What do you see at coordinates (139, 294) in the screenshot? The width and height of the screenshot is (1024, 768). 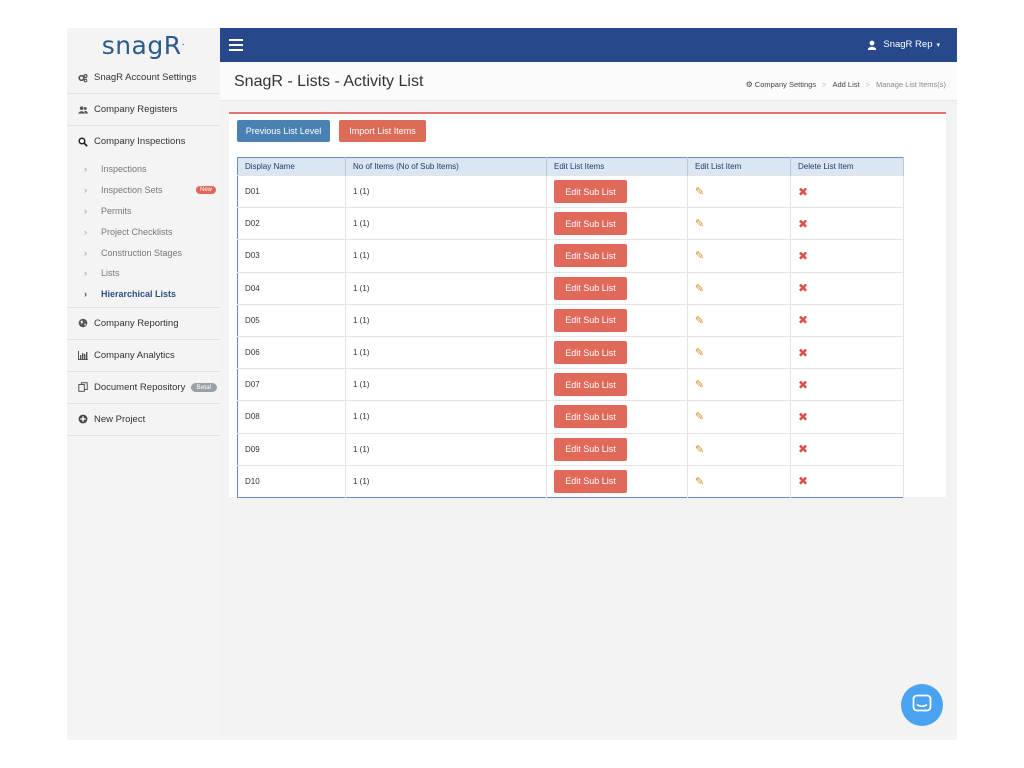 I see `sidebar-subitem-label: Hierarchical Lists` at bounding box center [139, 294].